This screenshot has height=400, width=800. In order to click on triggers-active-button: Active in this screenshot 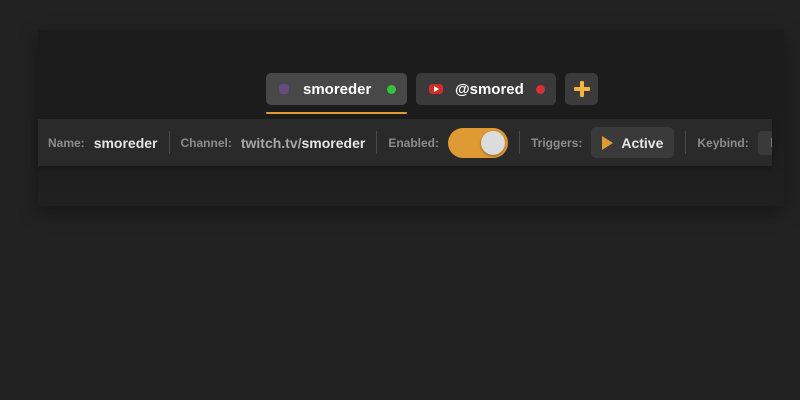, I will do `click(633, 142)`.